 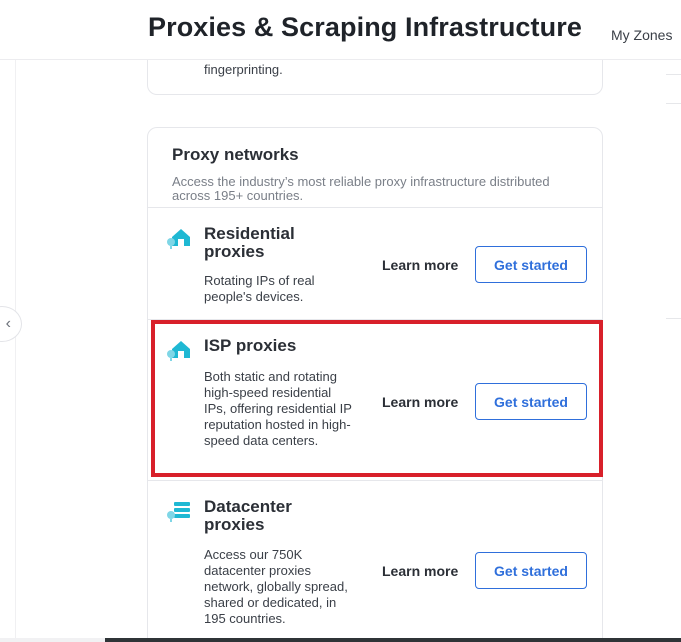 What do you see at coordinates (235, 154) in the screenshot?
I see `proxy-networks-title: Proxy networks` at bounding box center [235, 154].